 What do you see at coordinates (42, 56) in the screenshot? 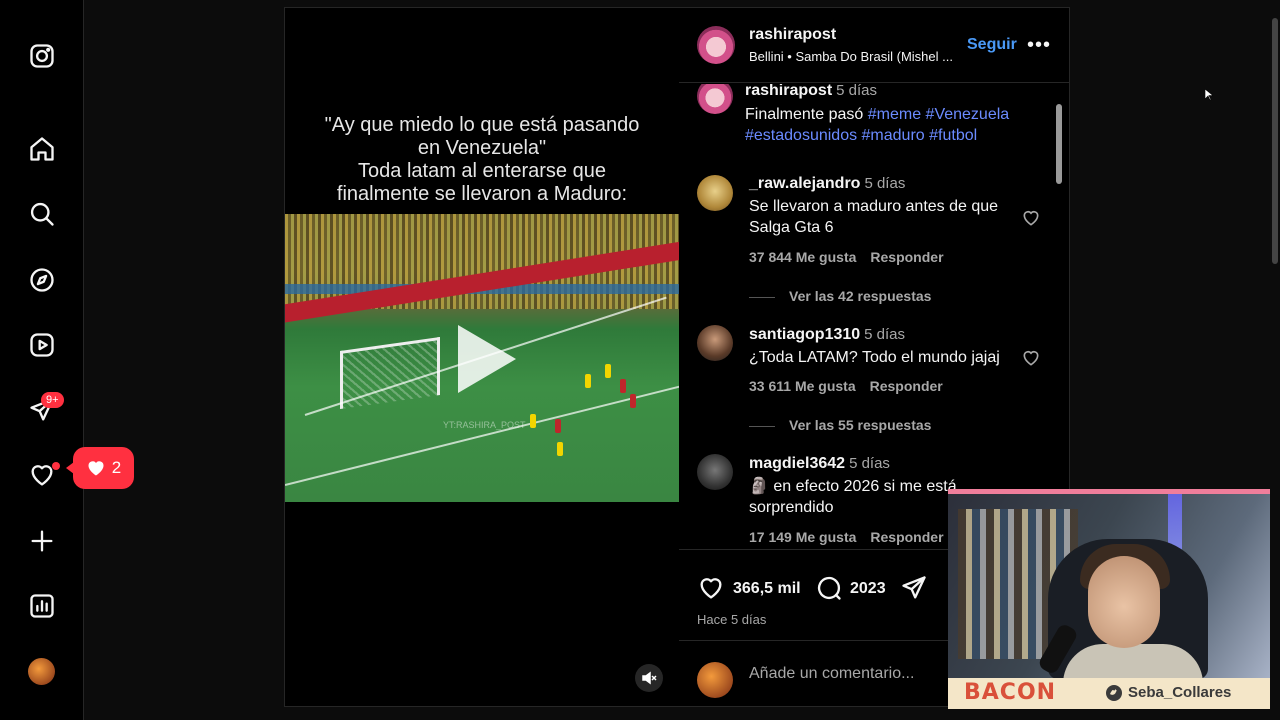
I see `instagram-logo-icon` at bounding box center [42, 56].